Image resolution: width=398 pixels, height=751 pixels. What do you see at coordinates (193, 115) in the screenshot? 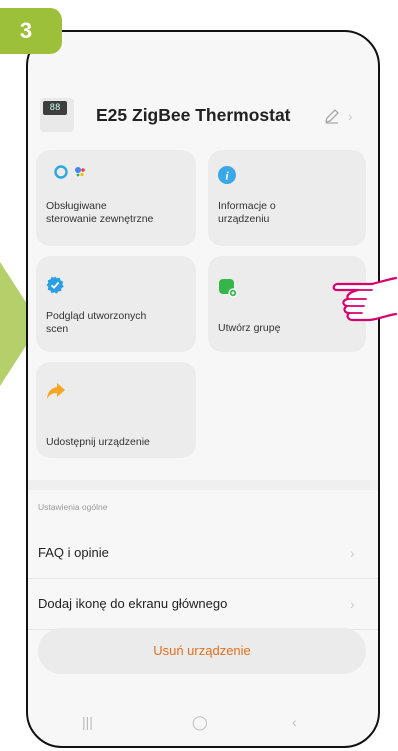
I see `device-title: E25 ZigBee Thermostat` at bounding box center [193, 115].